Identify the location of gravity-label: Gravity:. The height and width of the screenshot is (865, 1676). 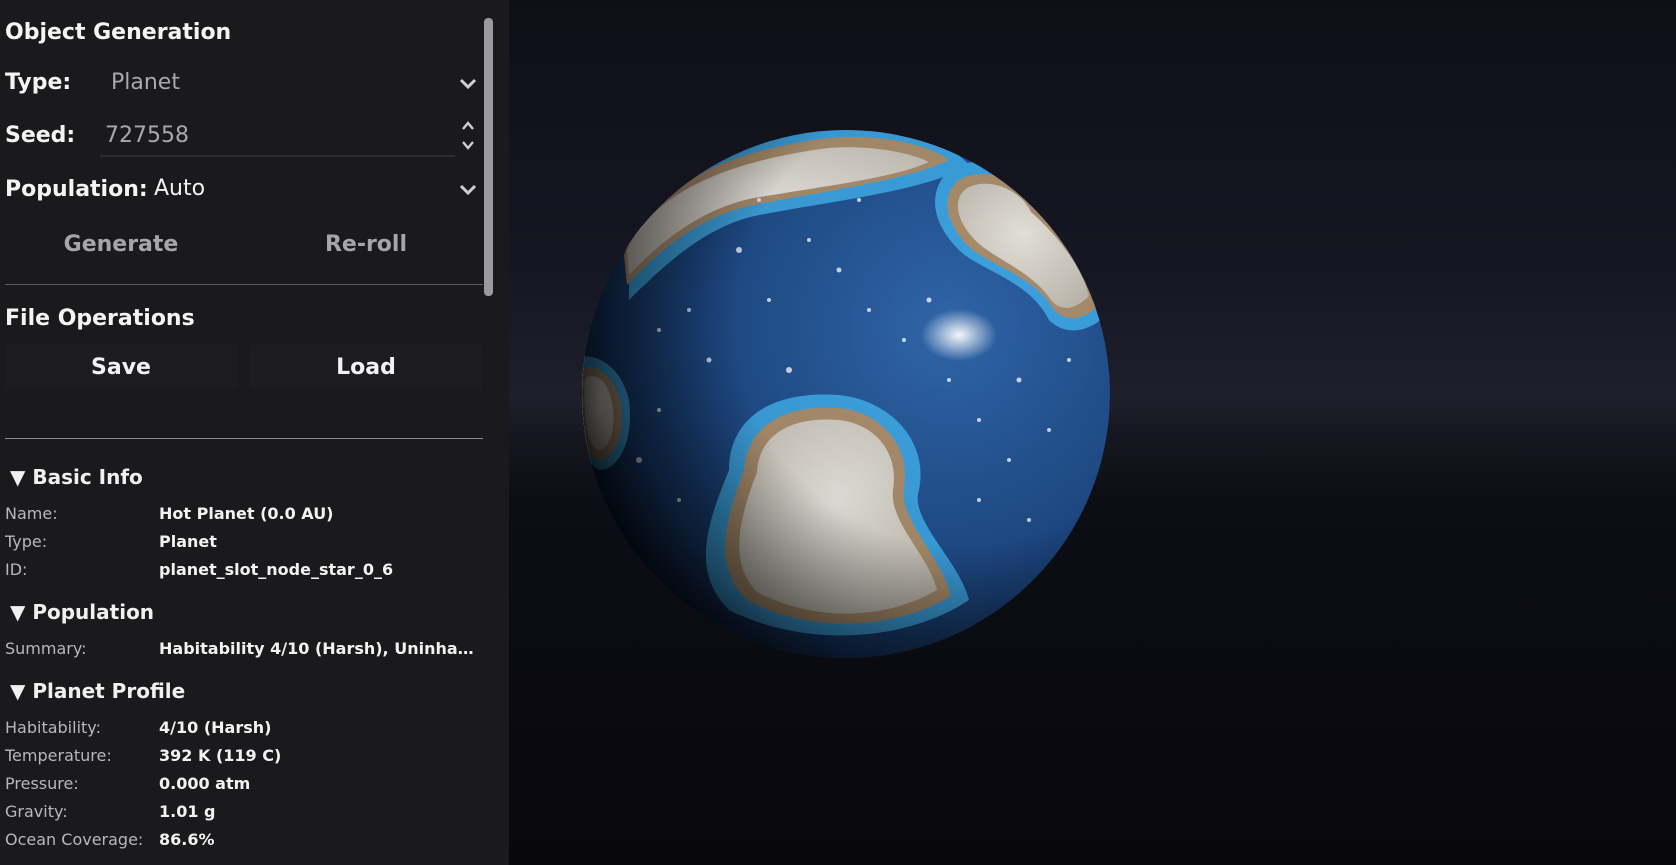
(36, 811).